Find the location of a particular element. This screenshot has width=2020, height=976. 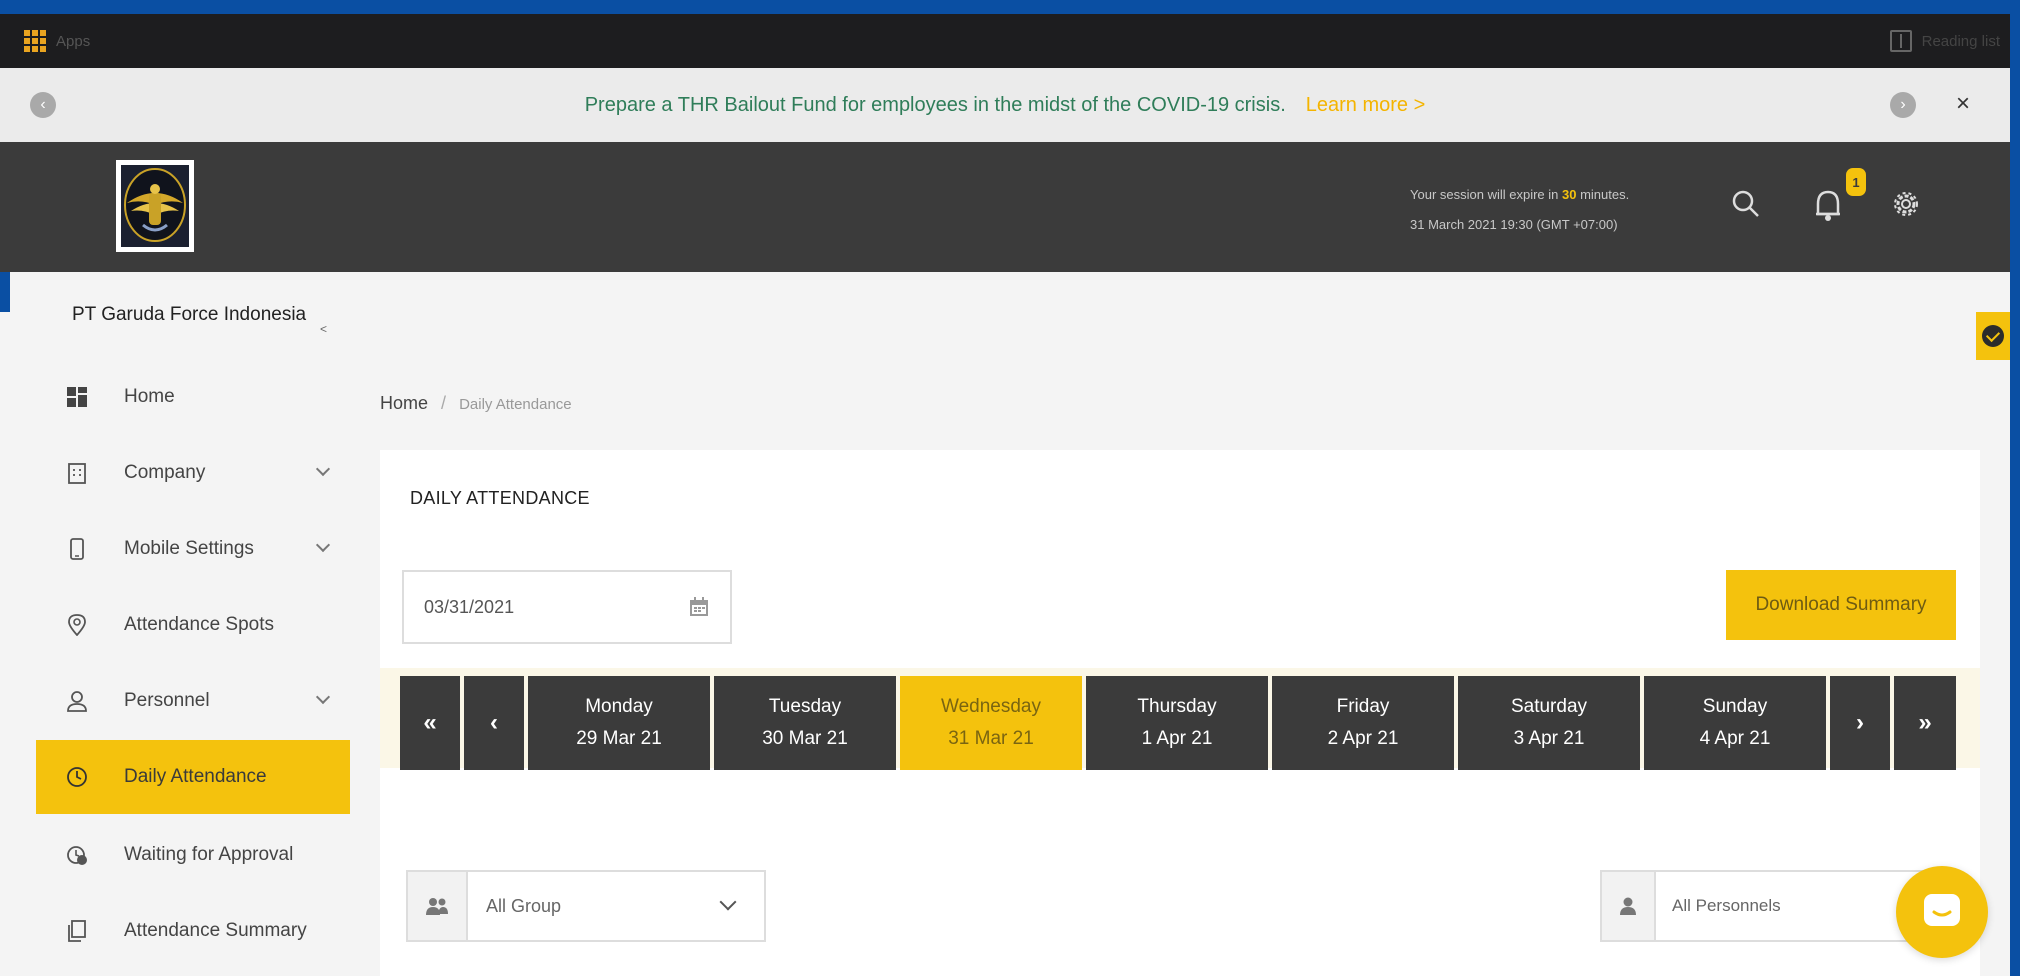

sidebar-item-company: Company is located at coordinates (193, 473).